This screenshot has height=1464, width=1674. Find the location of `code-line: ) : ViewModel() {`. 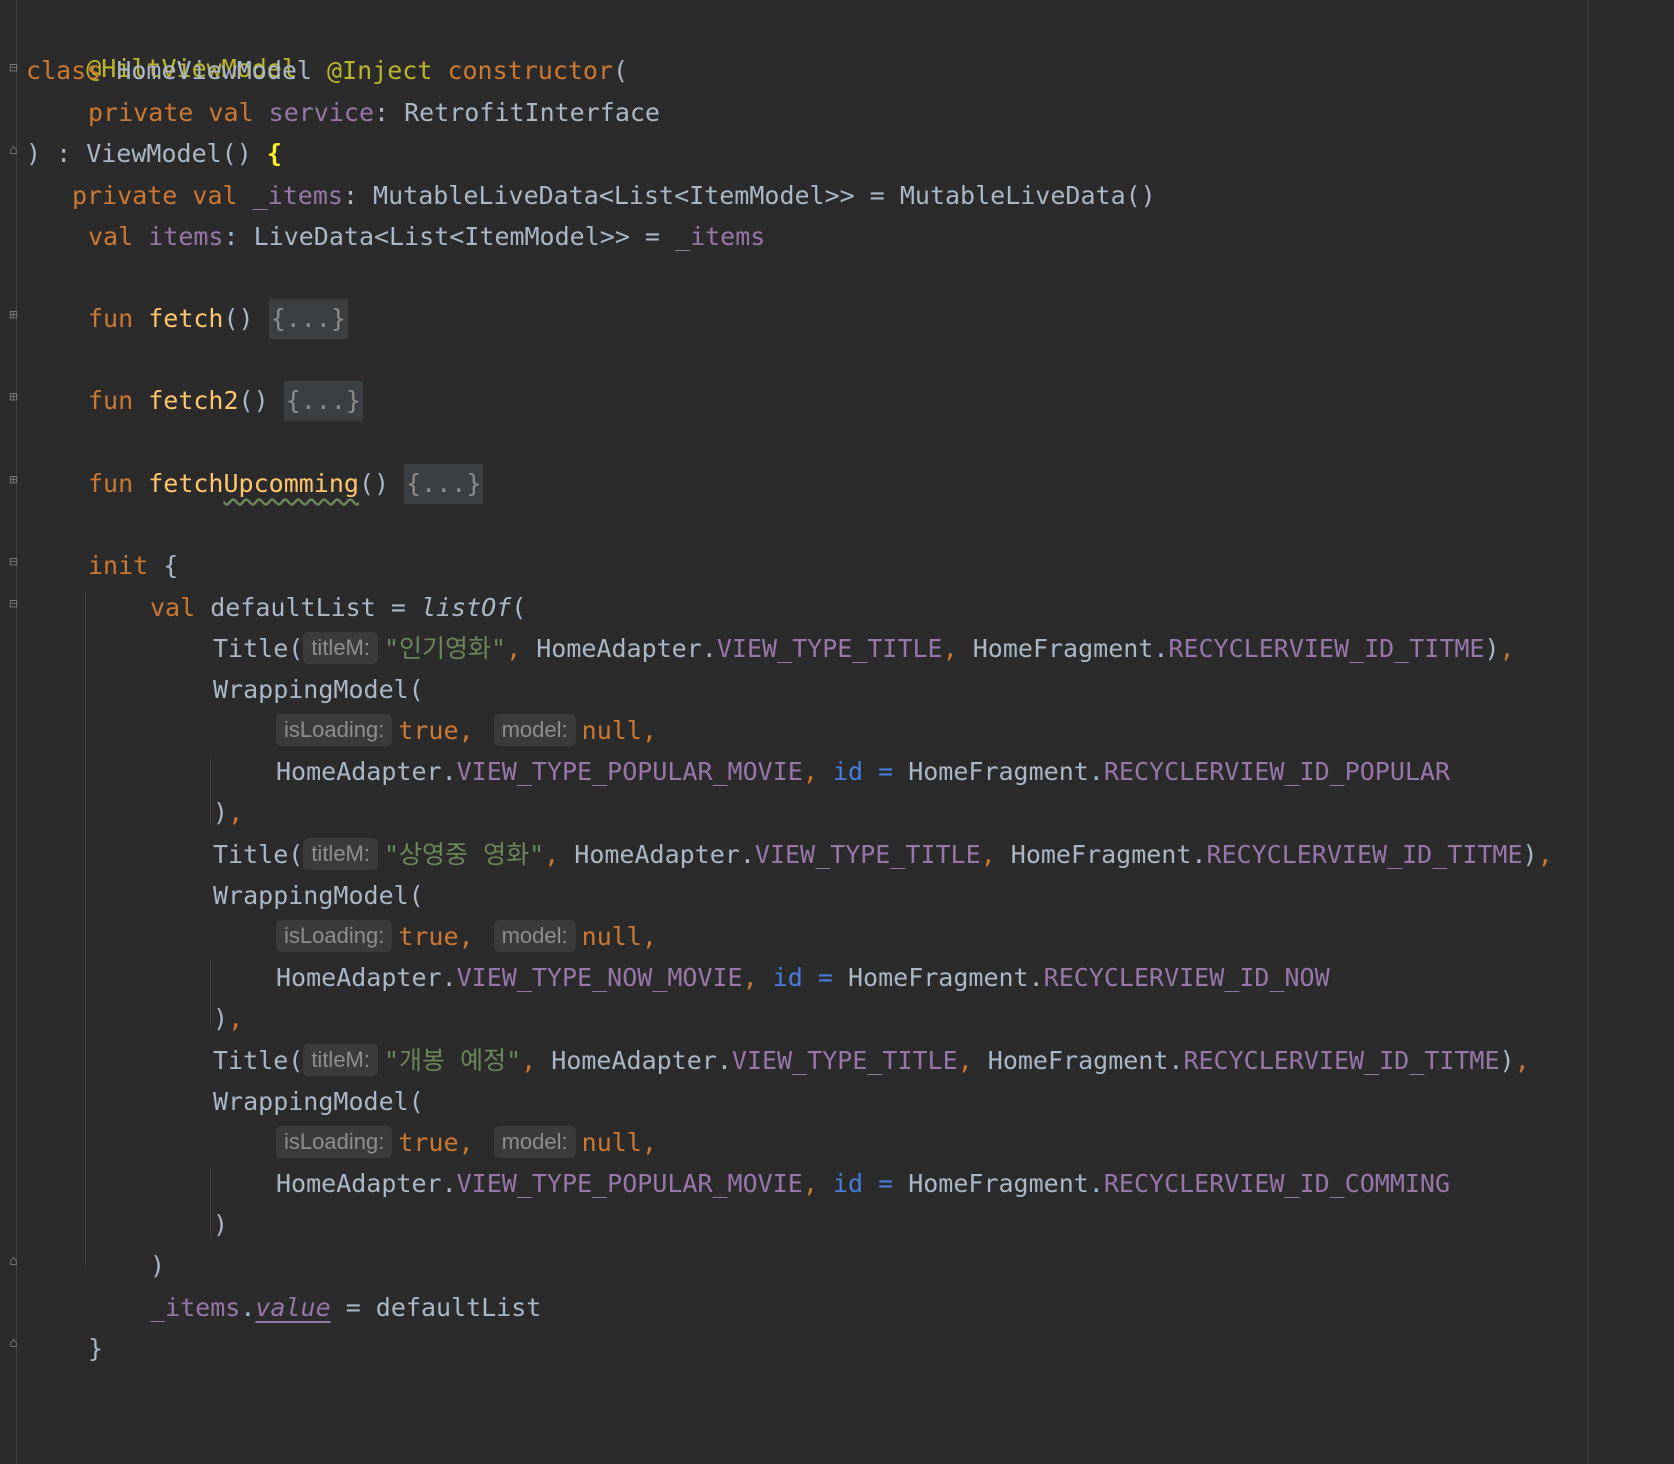

code-line: ) : ViewModel() { is located at coordinates (154, 154).